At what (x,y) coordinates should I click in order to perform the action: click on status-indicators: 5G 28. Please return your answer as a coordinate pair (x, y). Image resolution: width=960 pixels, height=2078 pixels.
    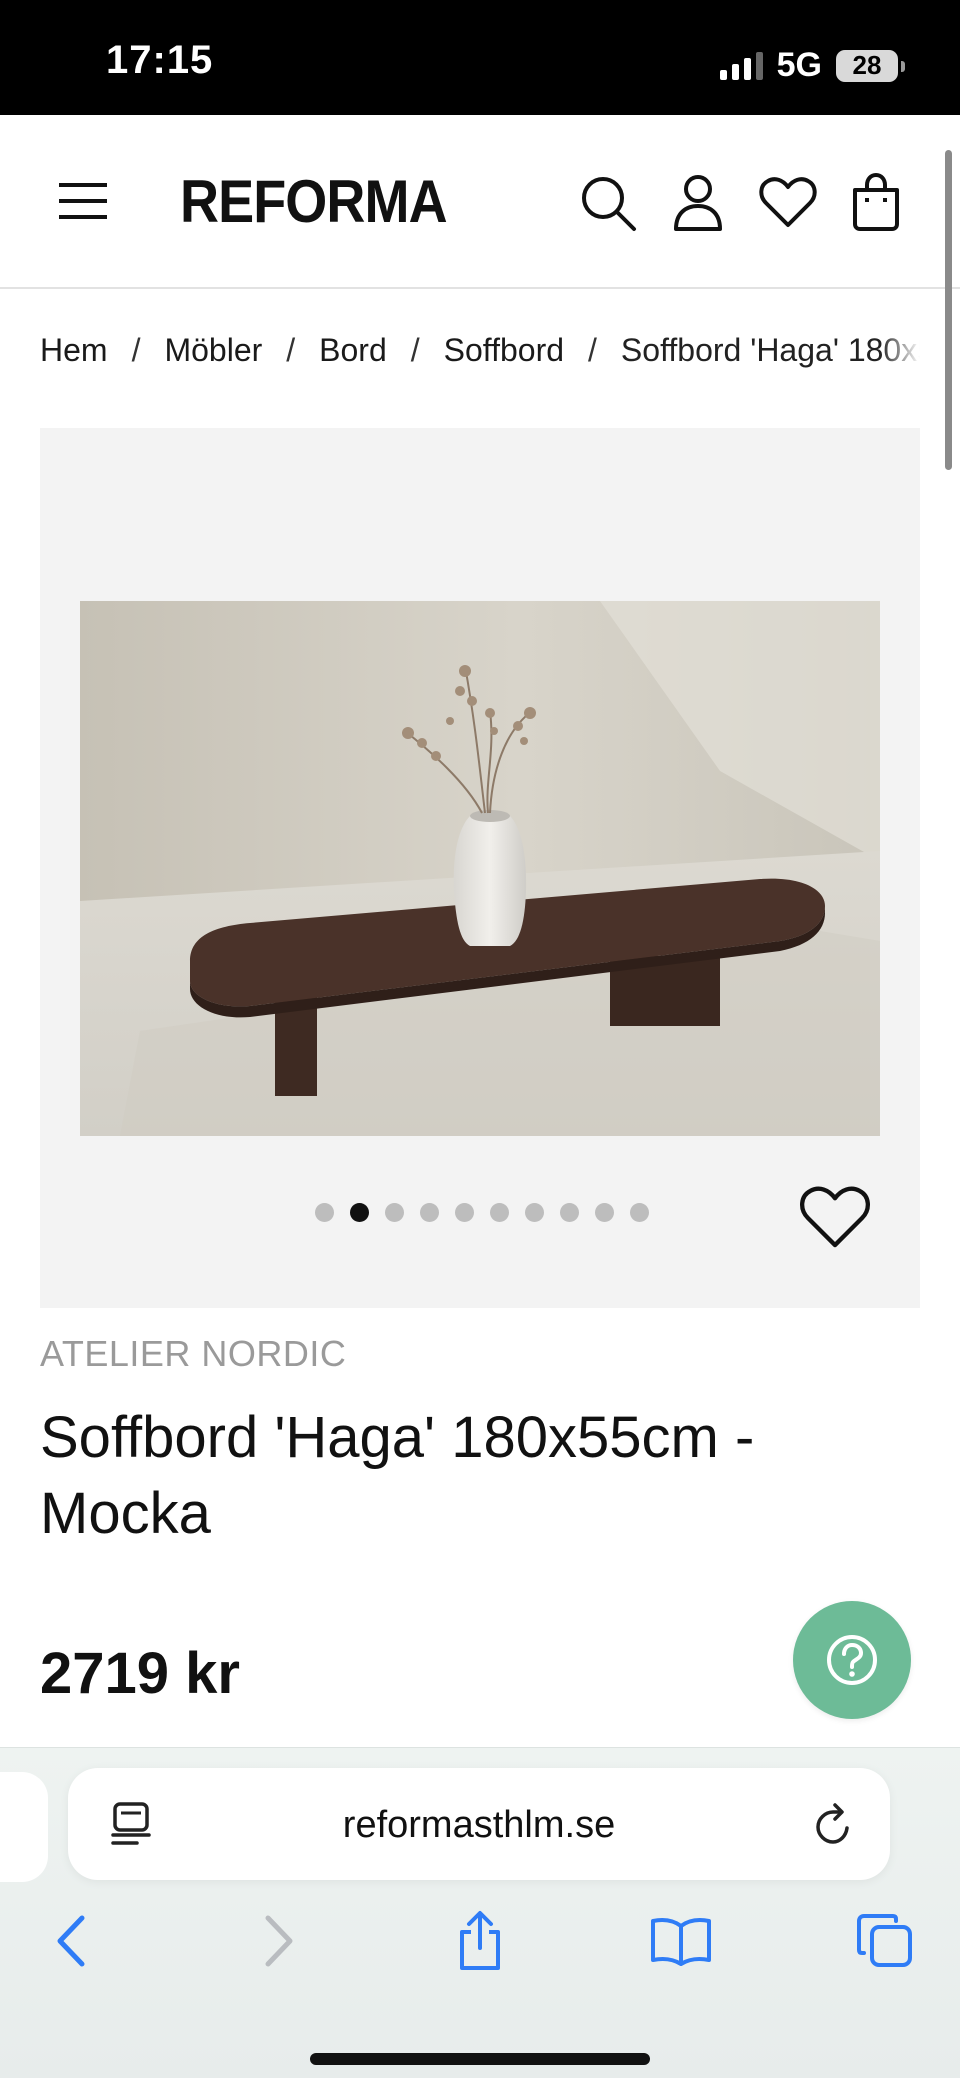
    Looking at the image, I should click on (812, 65).